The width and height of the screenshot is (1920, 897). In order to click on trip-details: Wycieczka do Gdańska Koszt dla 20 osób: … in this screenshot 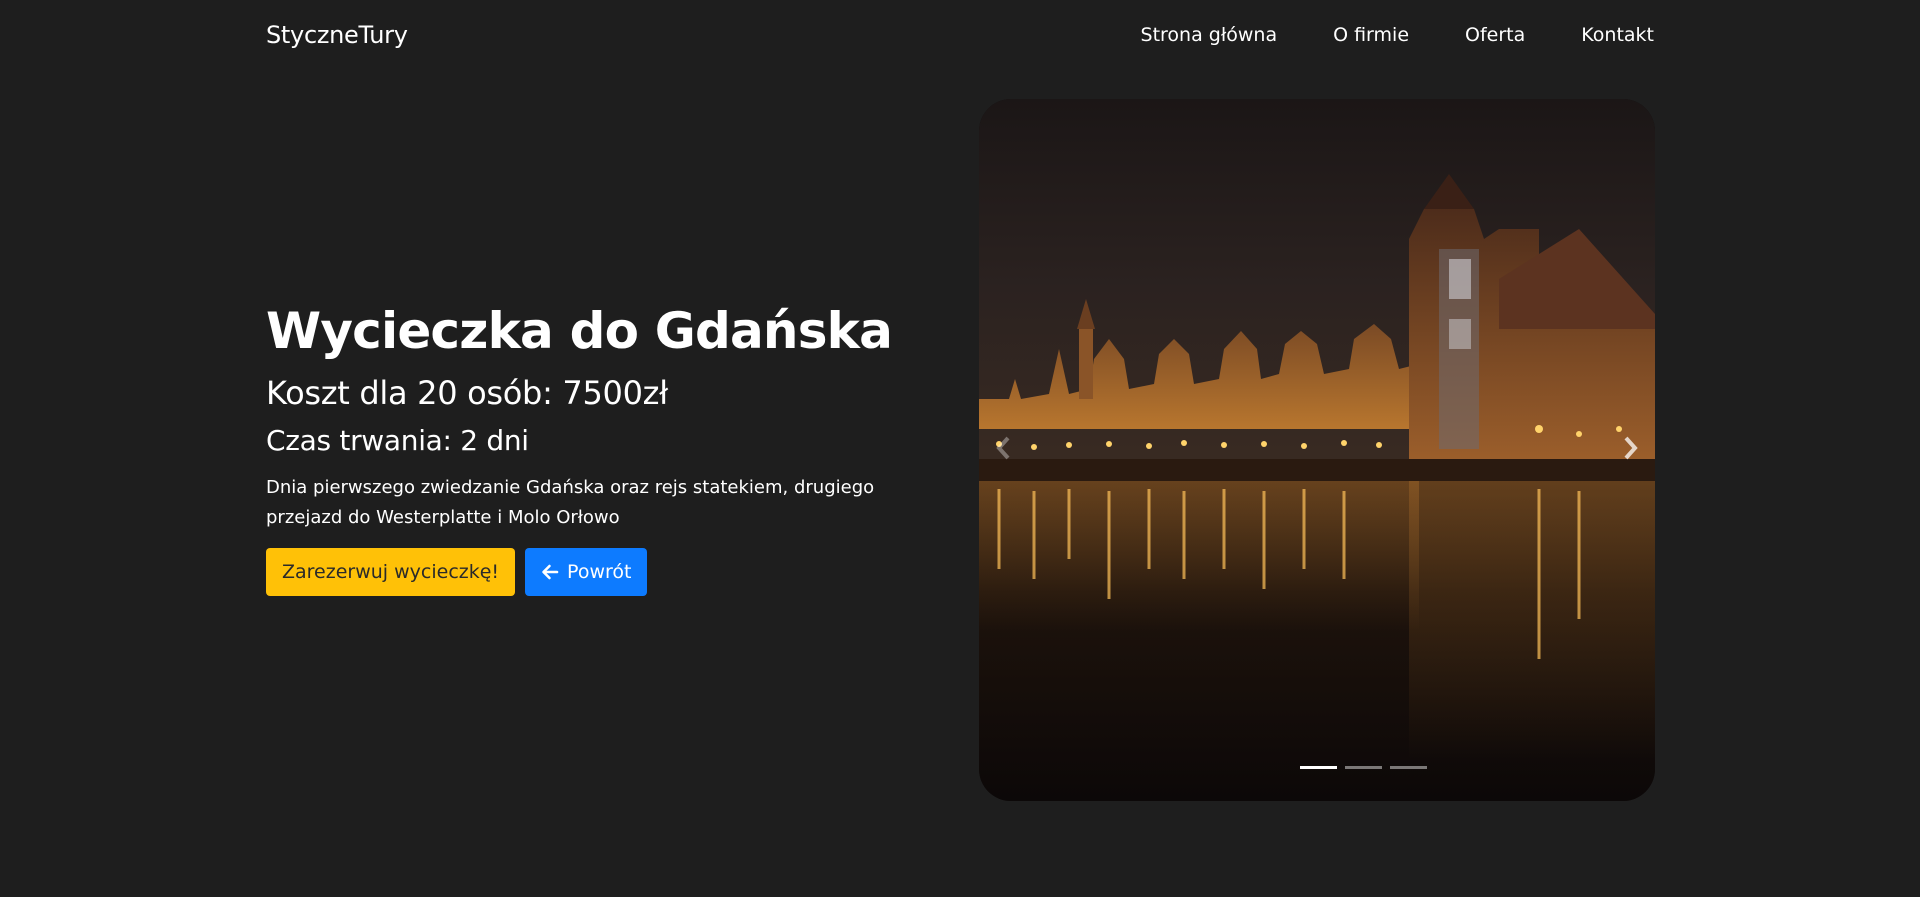, I will do `click(606, 448)`.